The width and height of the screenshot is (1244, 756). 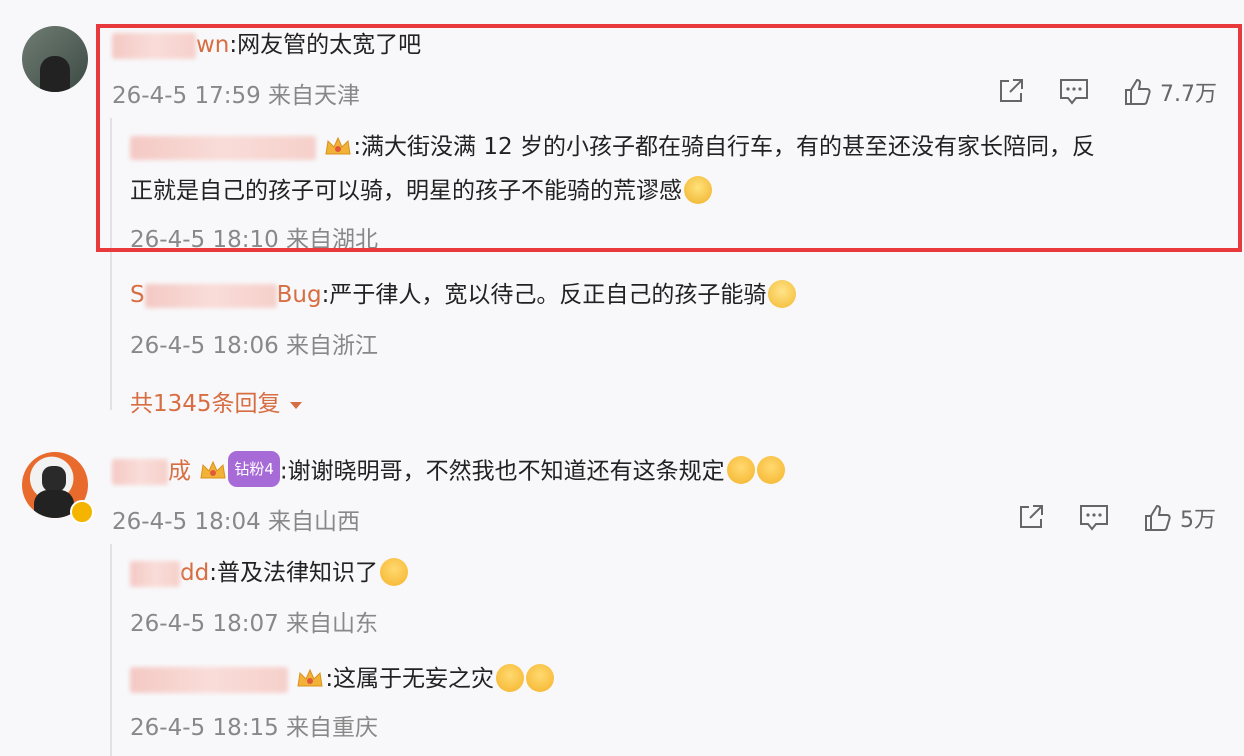 I want to click on reply-location: 来自浙江, so click(x=332, y=346).